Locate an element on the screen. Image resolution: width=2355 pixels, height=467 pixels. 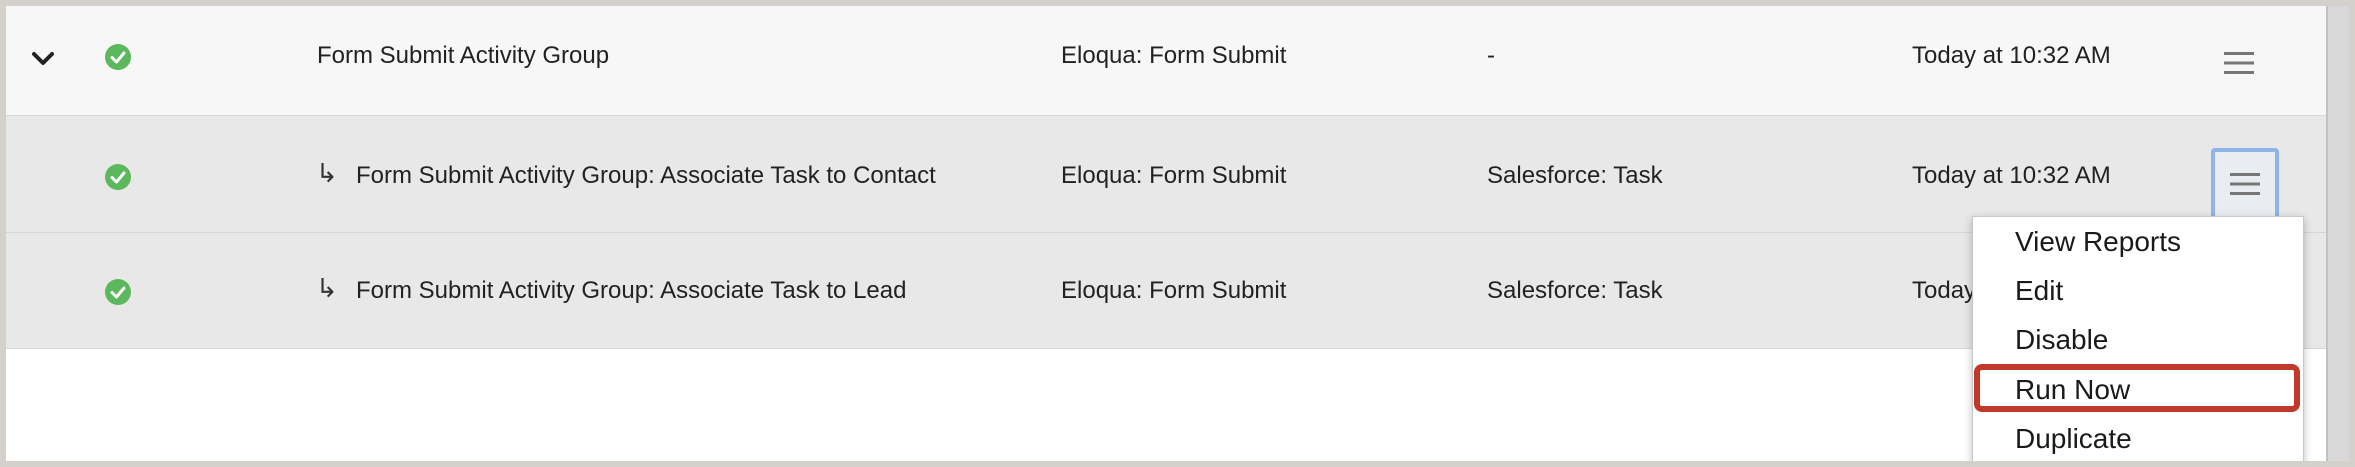
menu-item-edit: Edit is located at coordinates (2039, 291).